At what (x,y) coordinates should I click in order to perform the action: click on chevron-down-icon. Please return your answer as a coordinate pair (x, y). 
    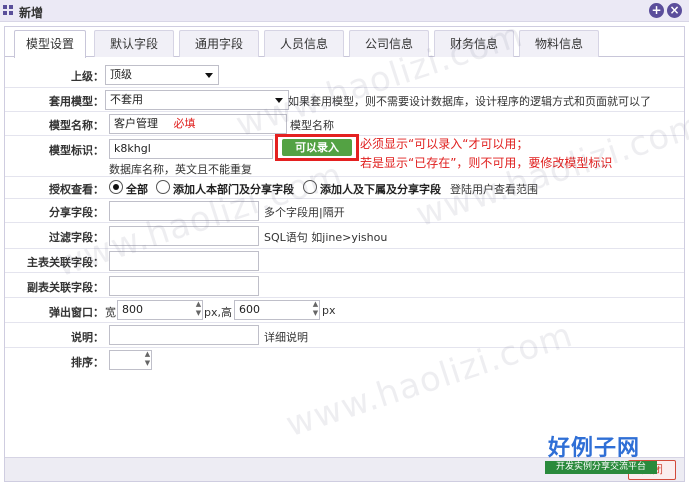
    Looking at the image, I should click on (209, 75).